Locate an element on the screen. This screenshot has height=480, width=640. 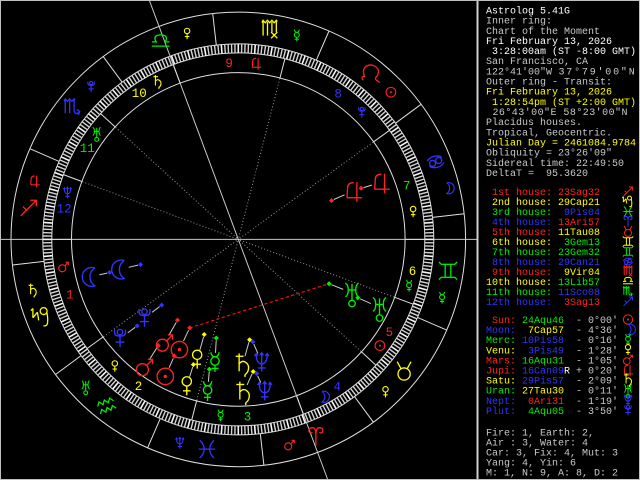
svg-text: Fri February 13, 2026 is located at coordinates (549, 93).